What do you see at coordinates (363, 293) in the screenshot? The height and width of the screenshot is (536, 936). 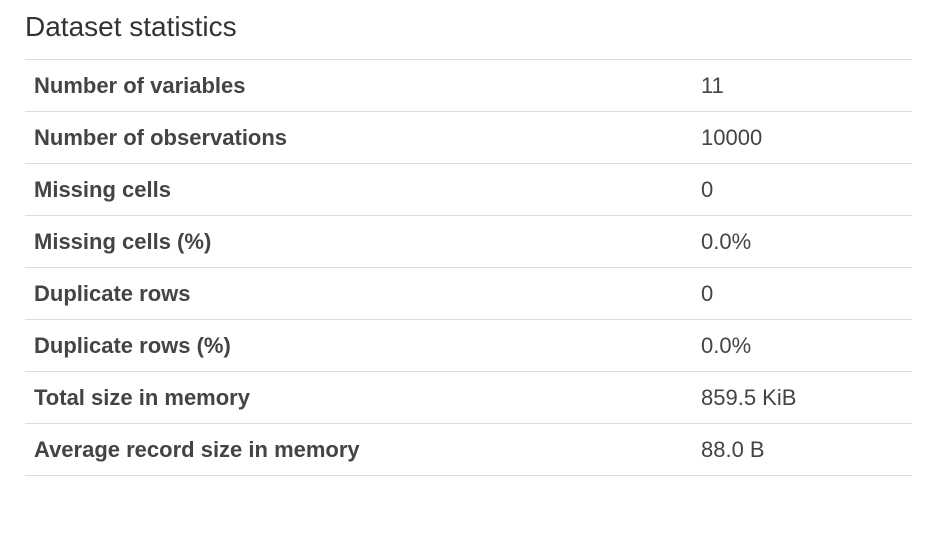 I see `stat-label: Duplicate rows` at bounding box center [363, 293].